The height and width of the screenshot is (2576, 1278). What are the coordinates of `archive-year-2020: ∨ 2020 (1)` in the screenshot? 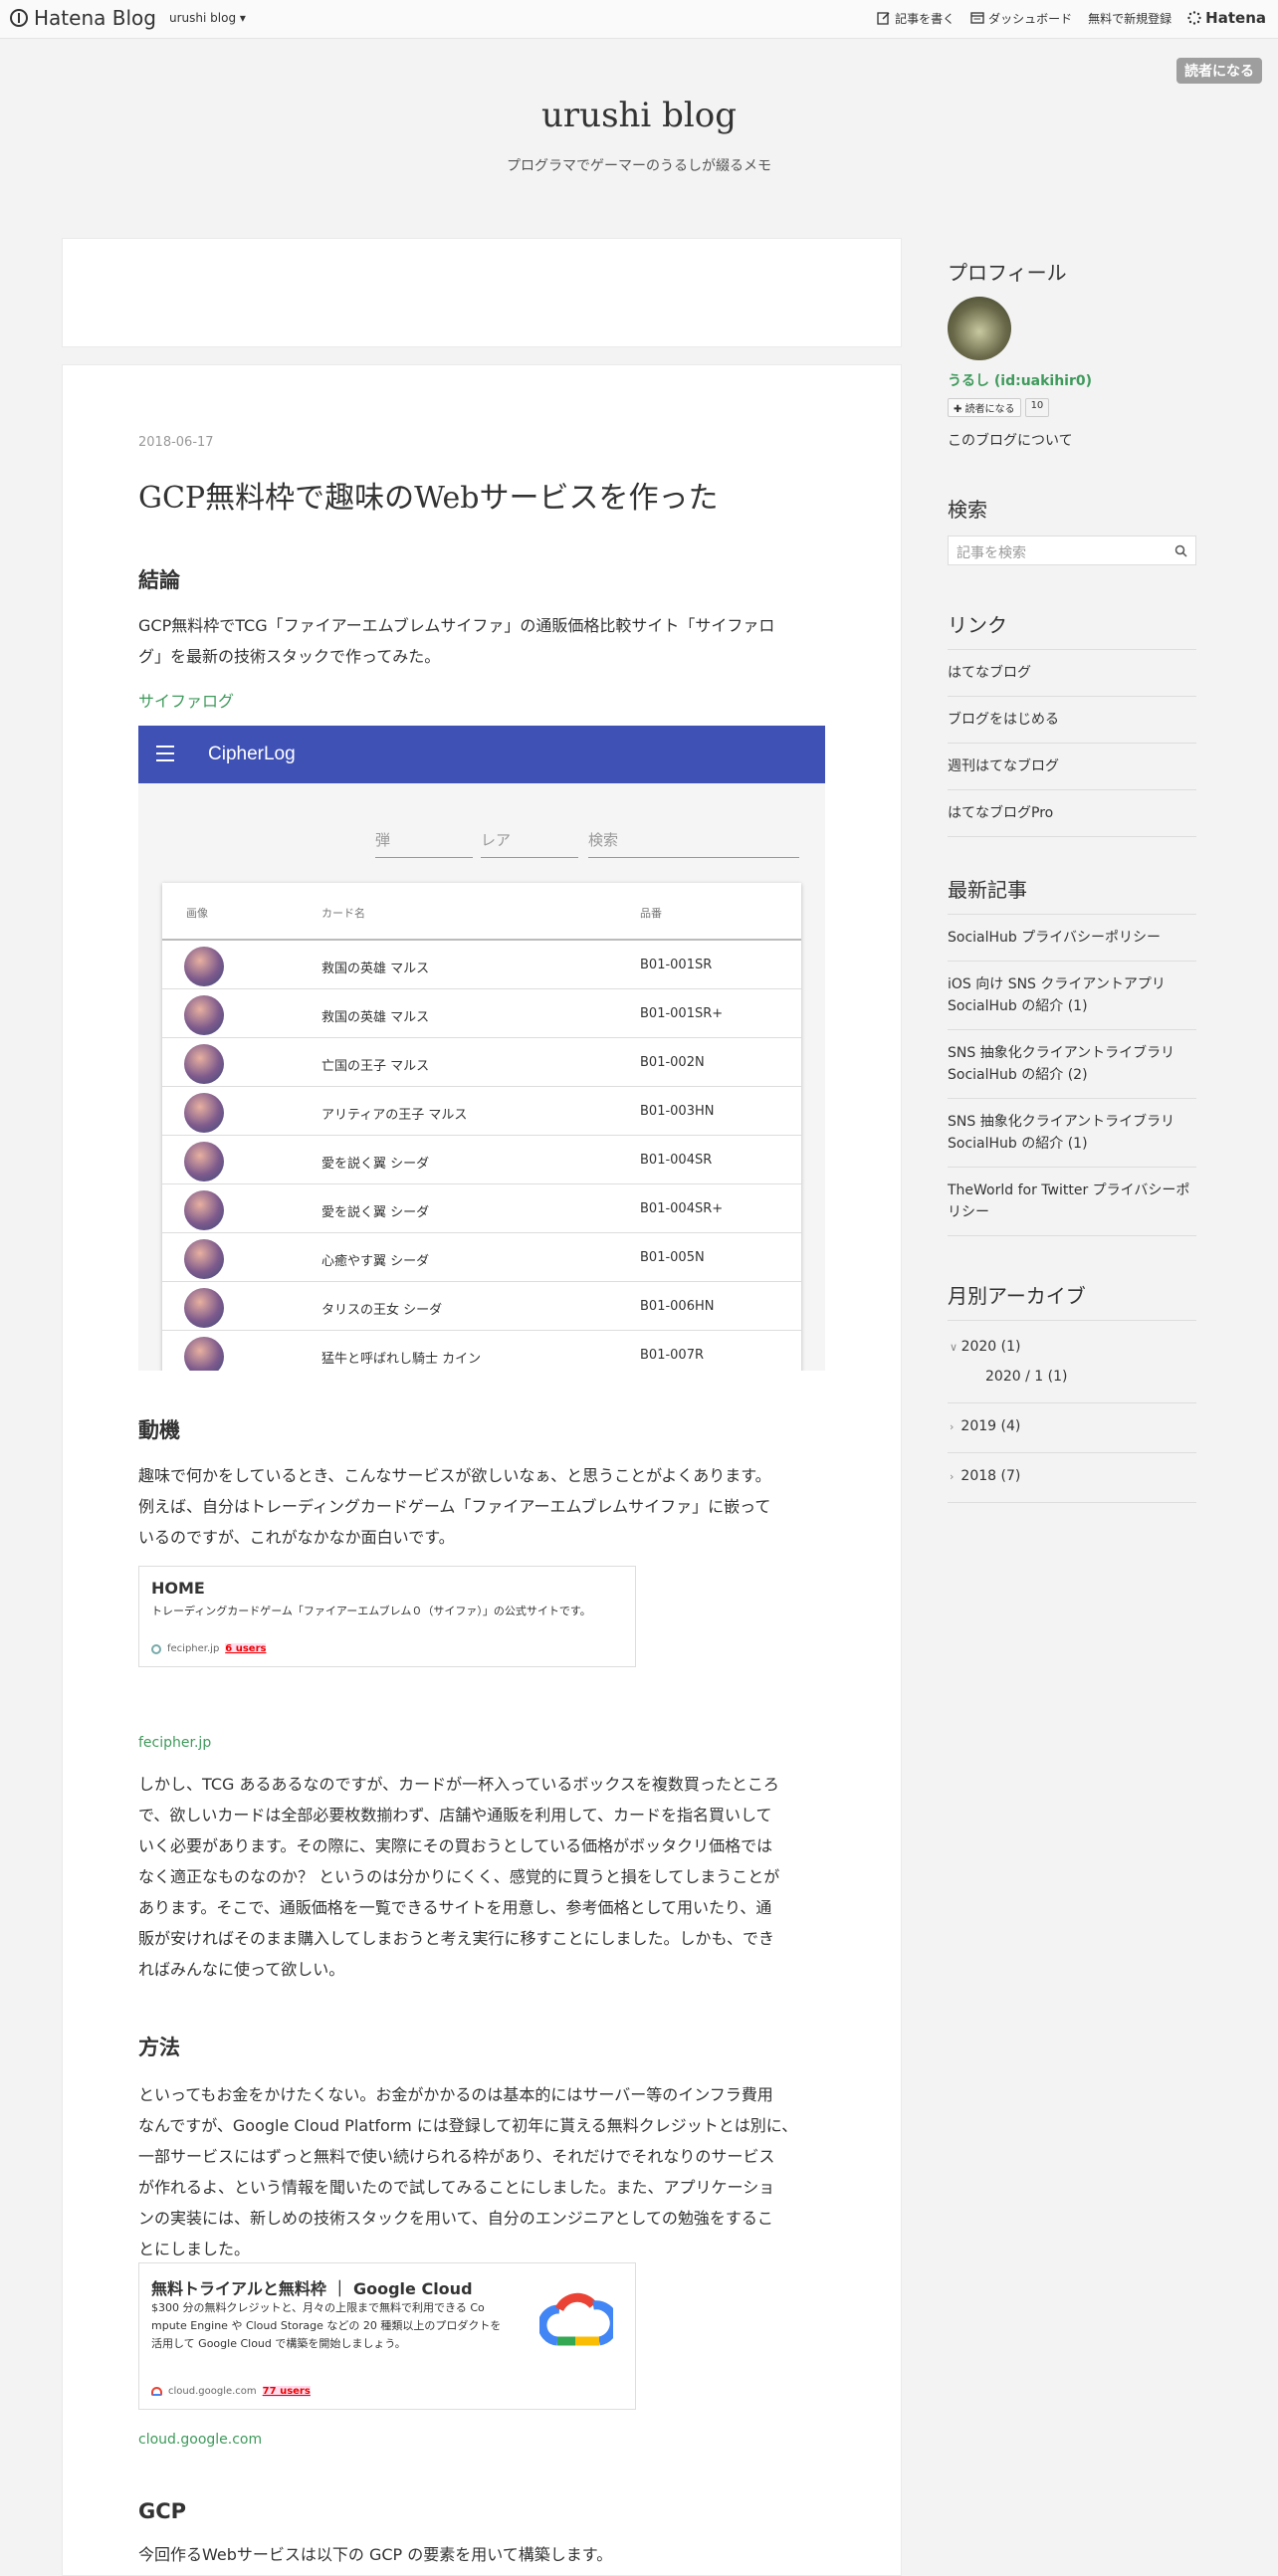 It's located at (985, 1347).